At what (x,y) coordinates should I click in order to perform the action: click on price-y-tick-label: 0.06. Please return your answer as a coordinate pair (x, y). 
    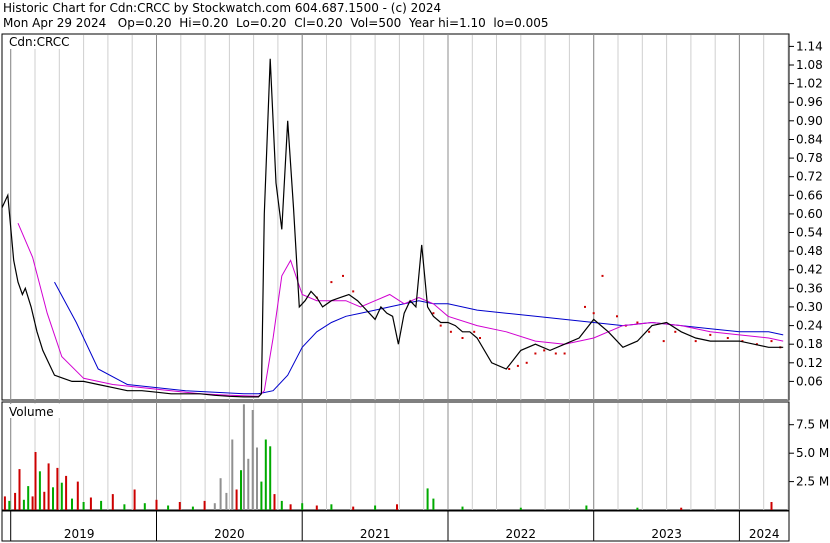
    Looking at the image, I should click on (809, 381).